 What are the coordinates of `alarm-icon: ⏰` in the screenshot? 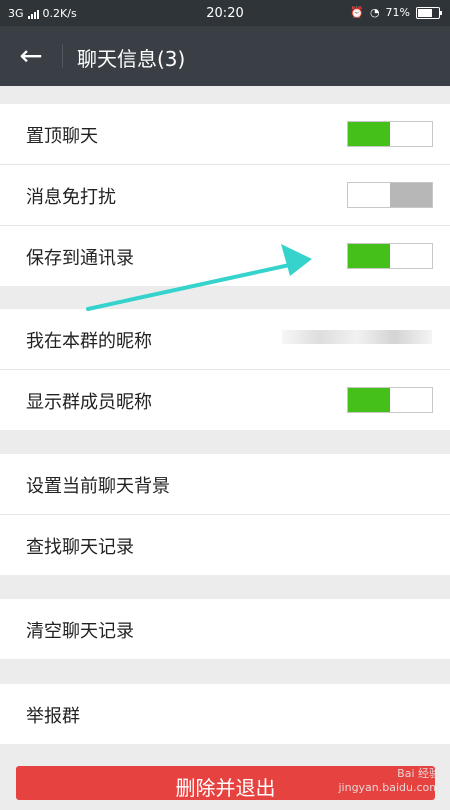 It's located at (357, 12).